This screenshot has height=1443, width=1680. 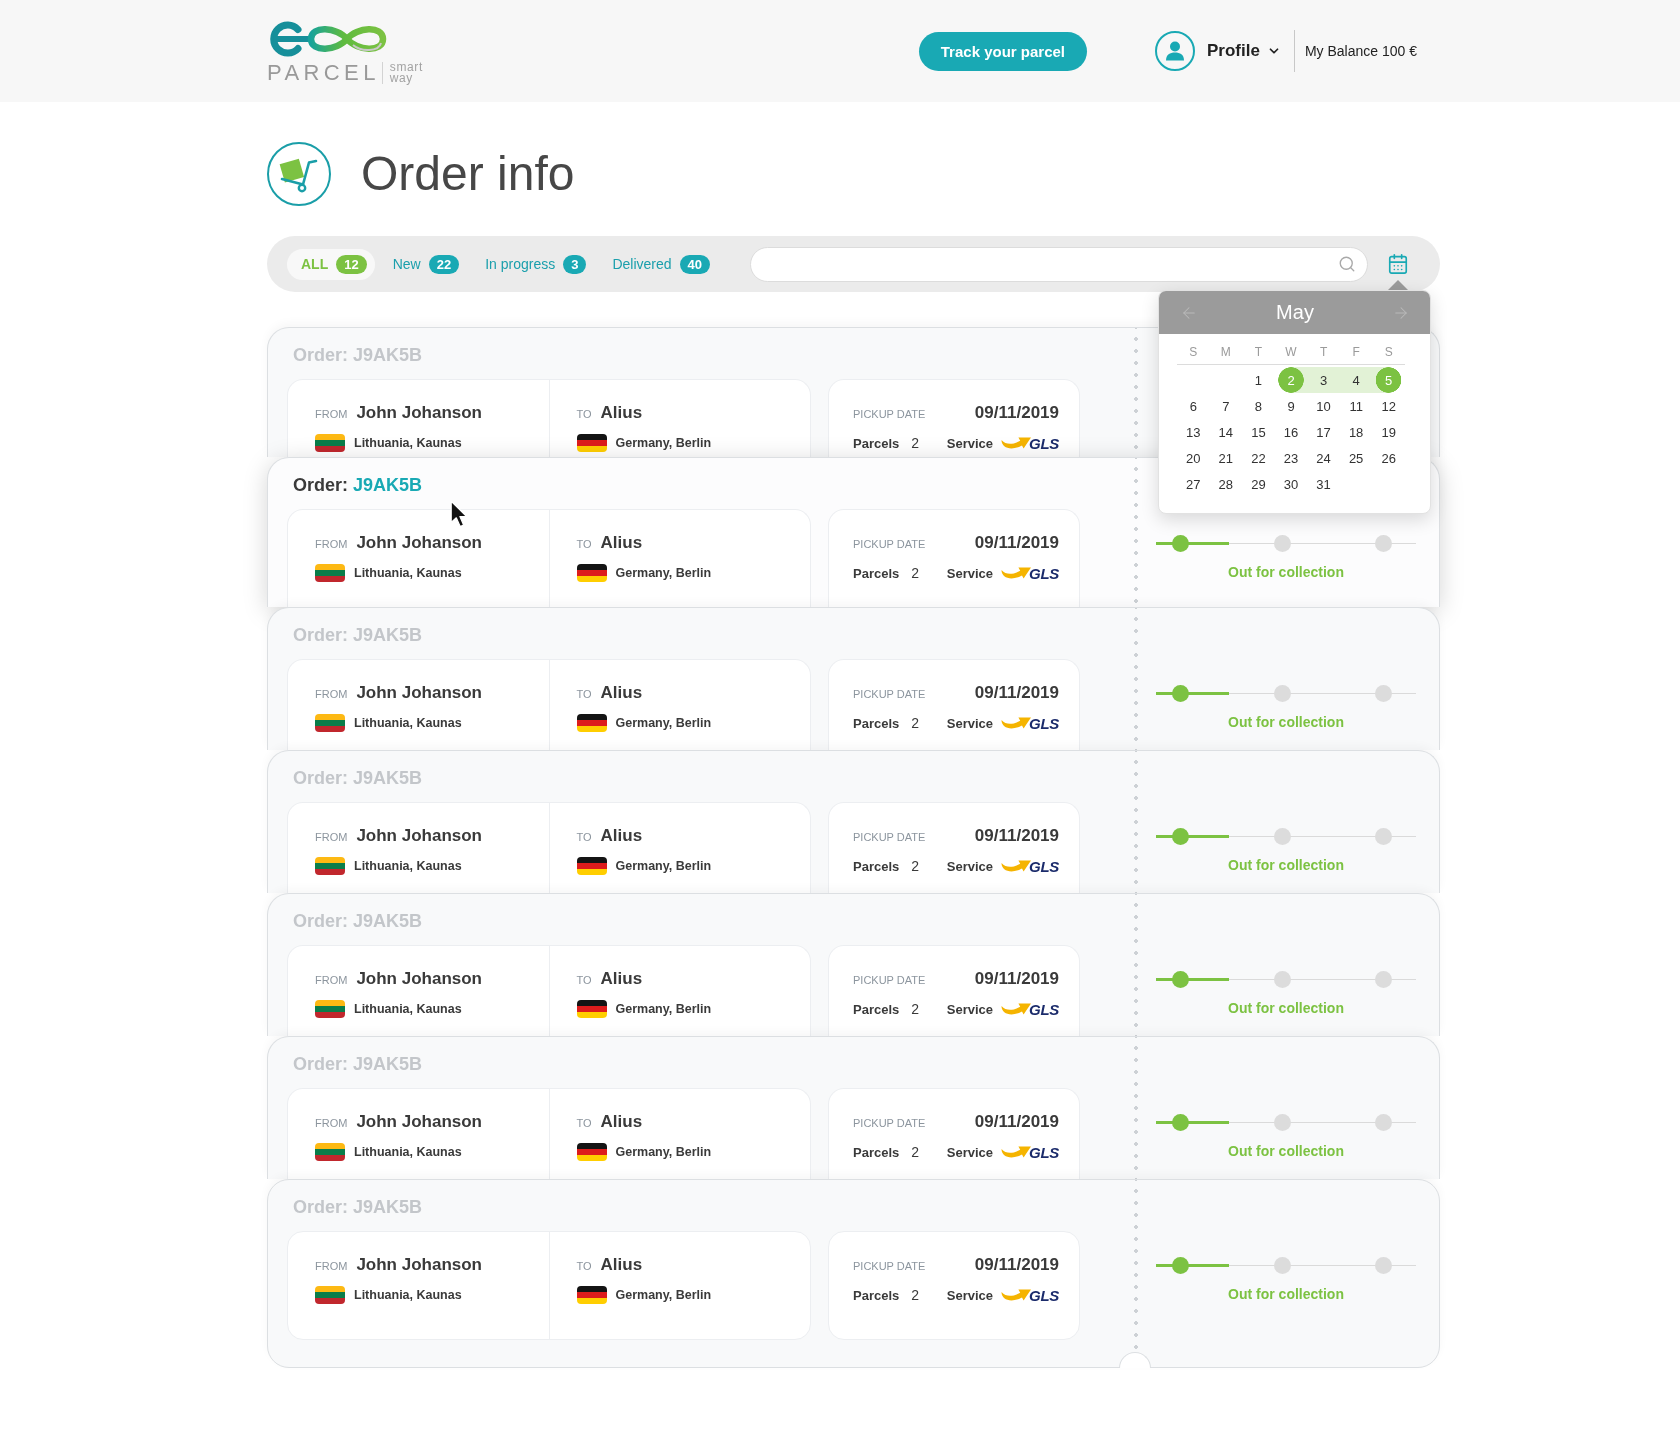 I want to click on weekday-label: T, so click(x=1258, y=352).